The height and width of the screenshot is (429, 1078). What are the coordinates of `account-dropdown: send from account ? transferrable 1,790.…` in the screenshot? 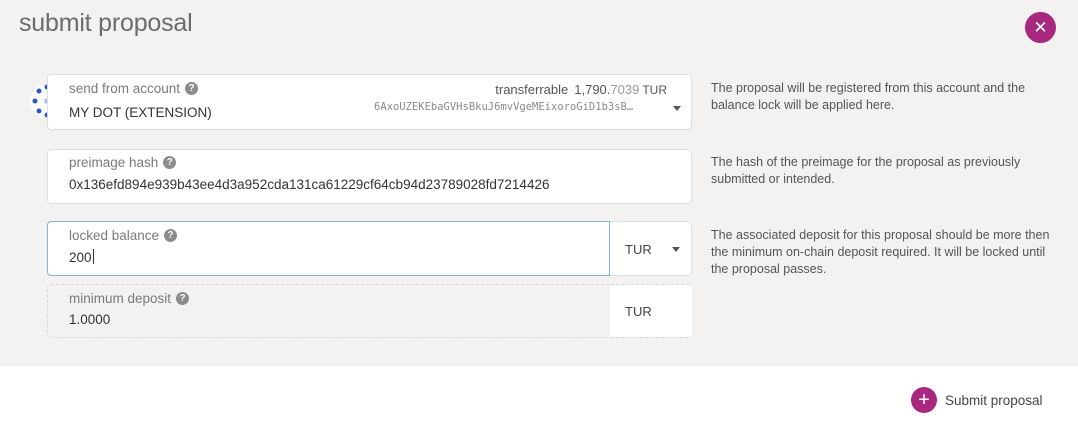 It's located at (369, 102).